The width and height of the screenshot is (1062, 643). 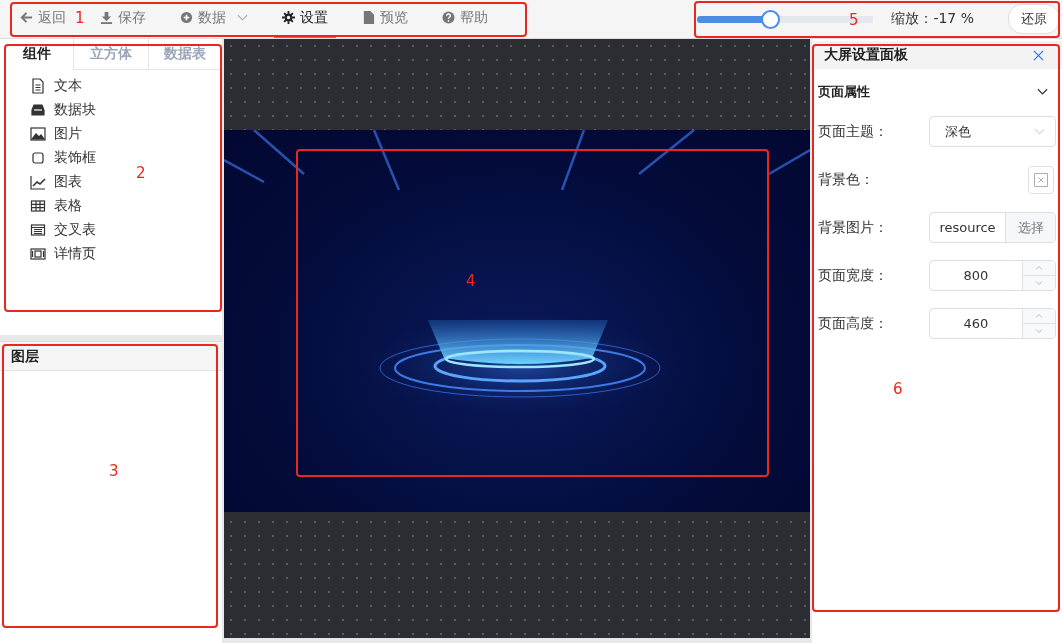 What do you see at coordinates (1030, 227) in the screenshot?
I see `choose-button: 选择` at bounding box center [1030, 227].